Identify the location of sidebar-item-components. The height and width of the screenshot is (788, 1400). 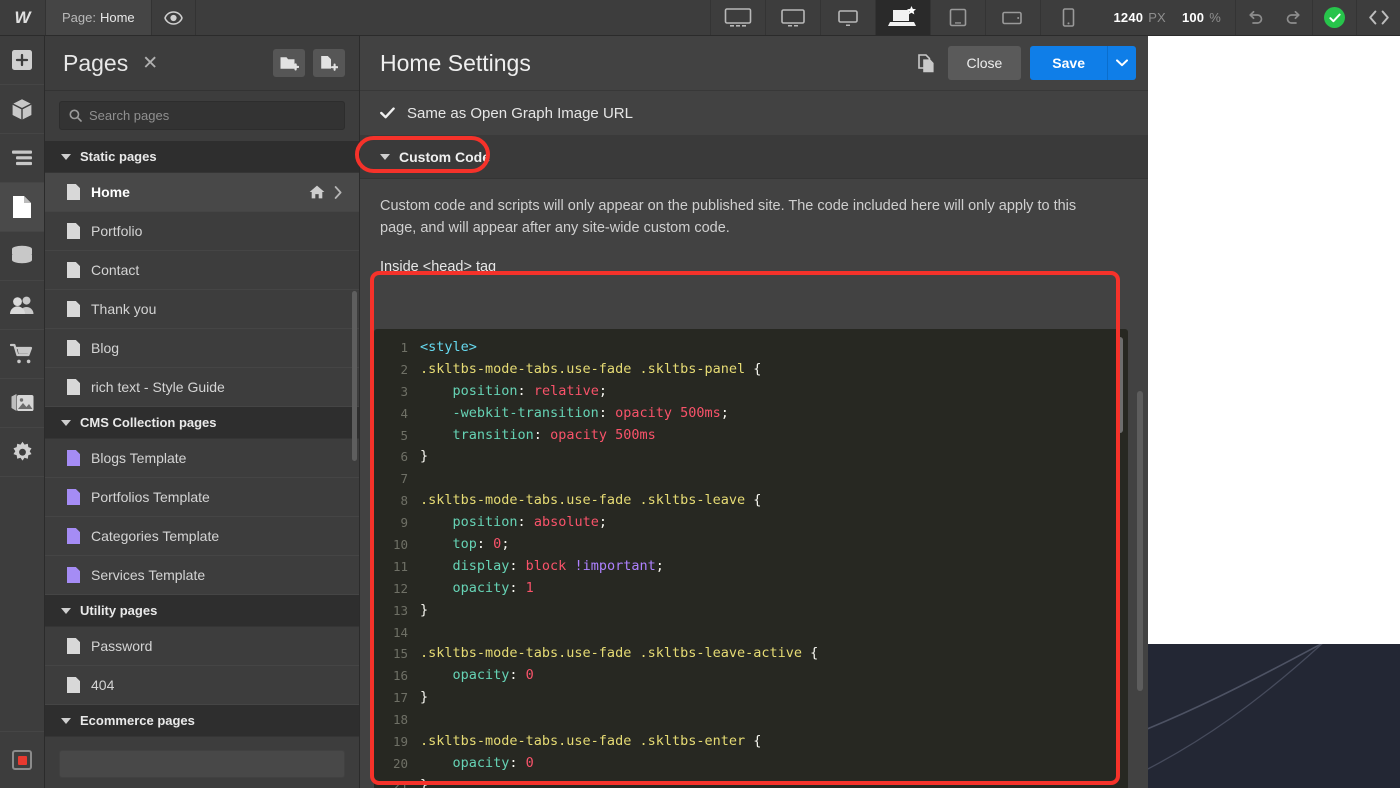
(22, 109).